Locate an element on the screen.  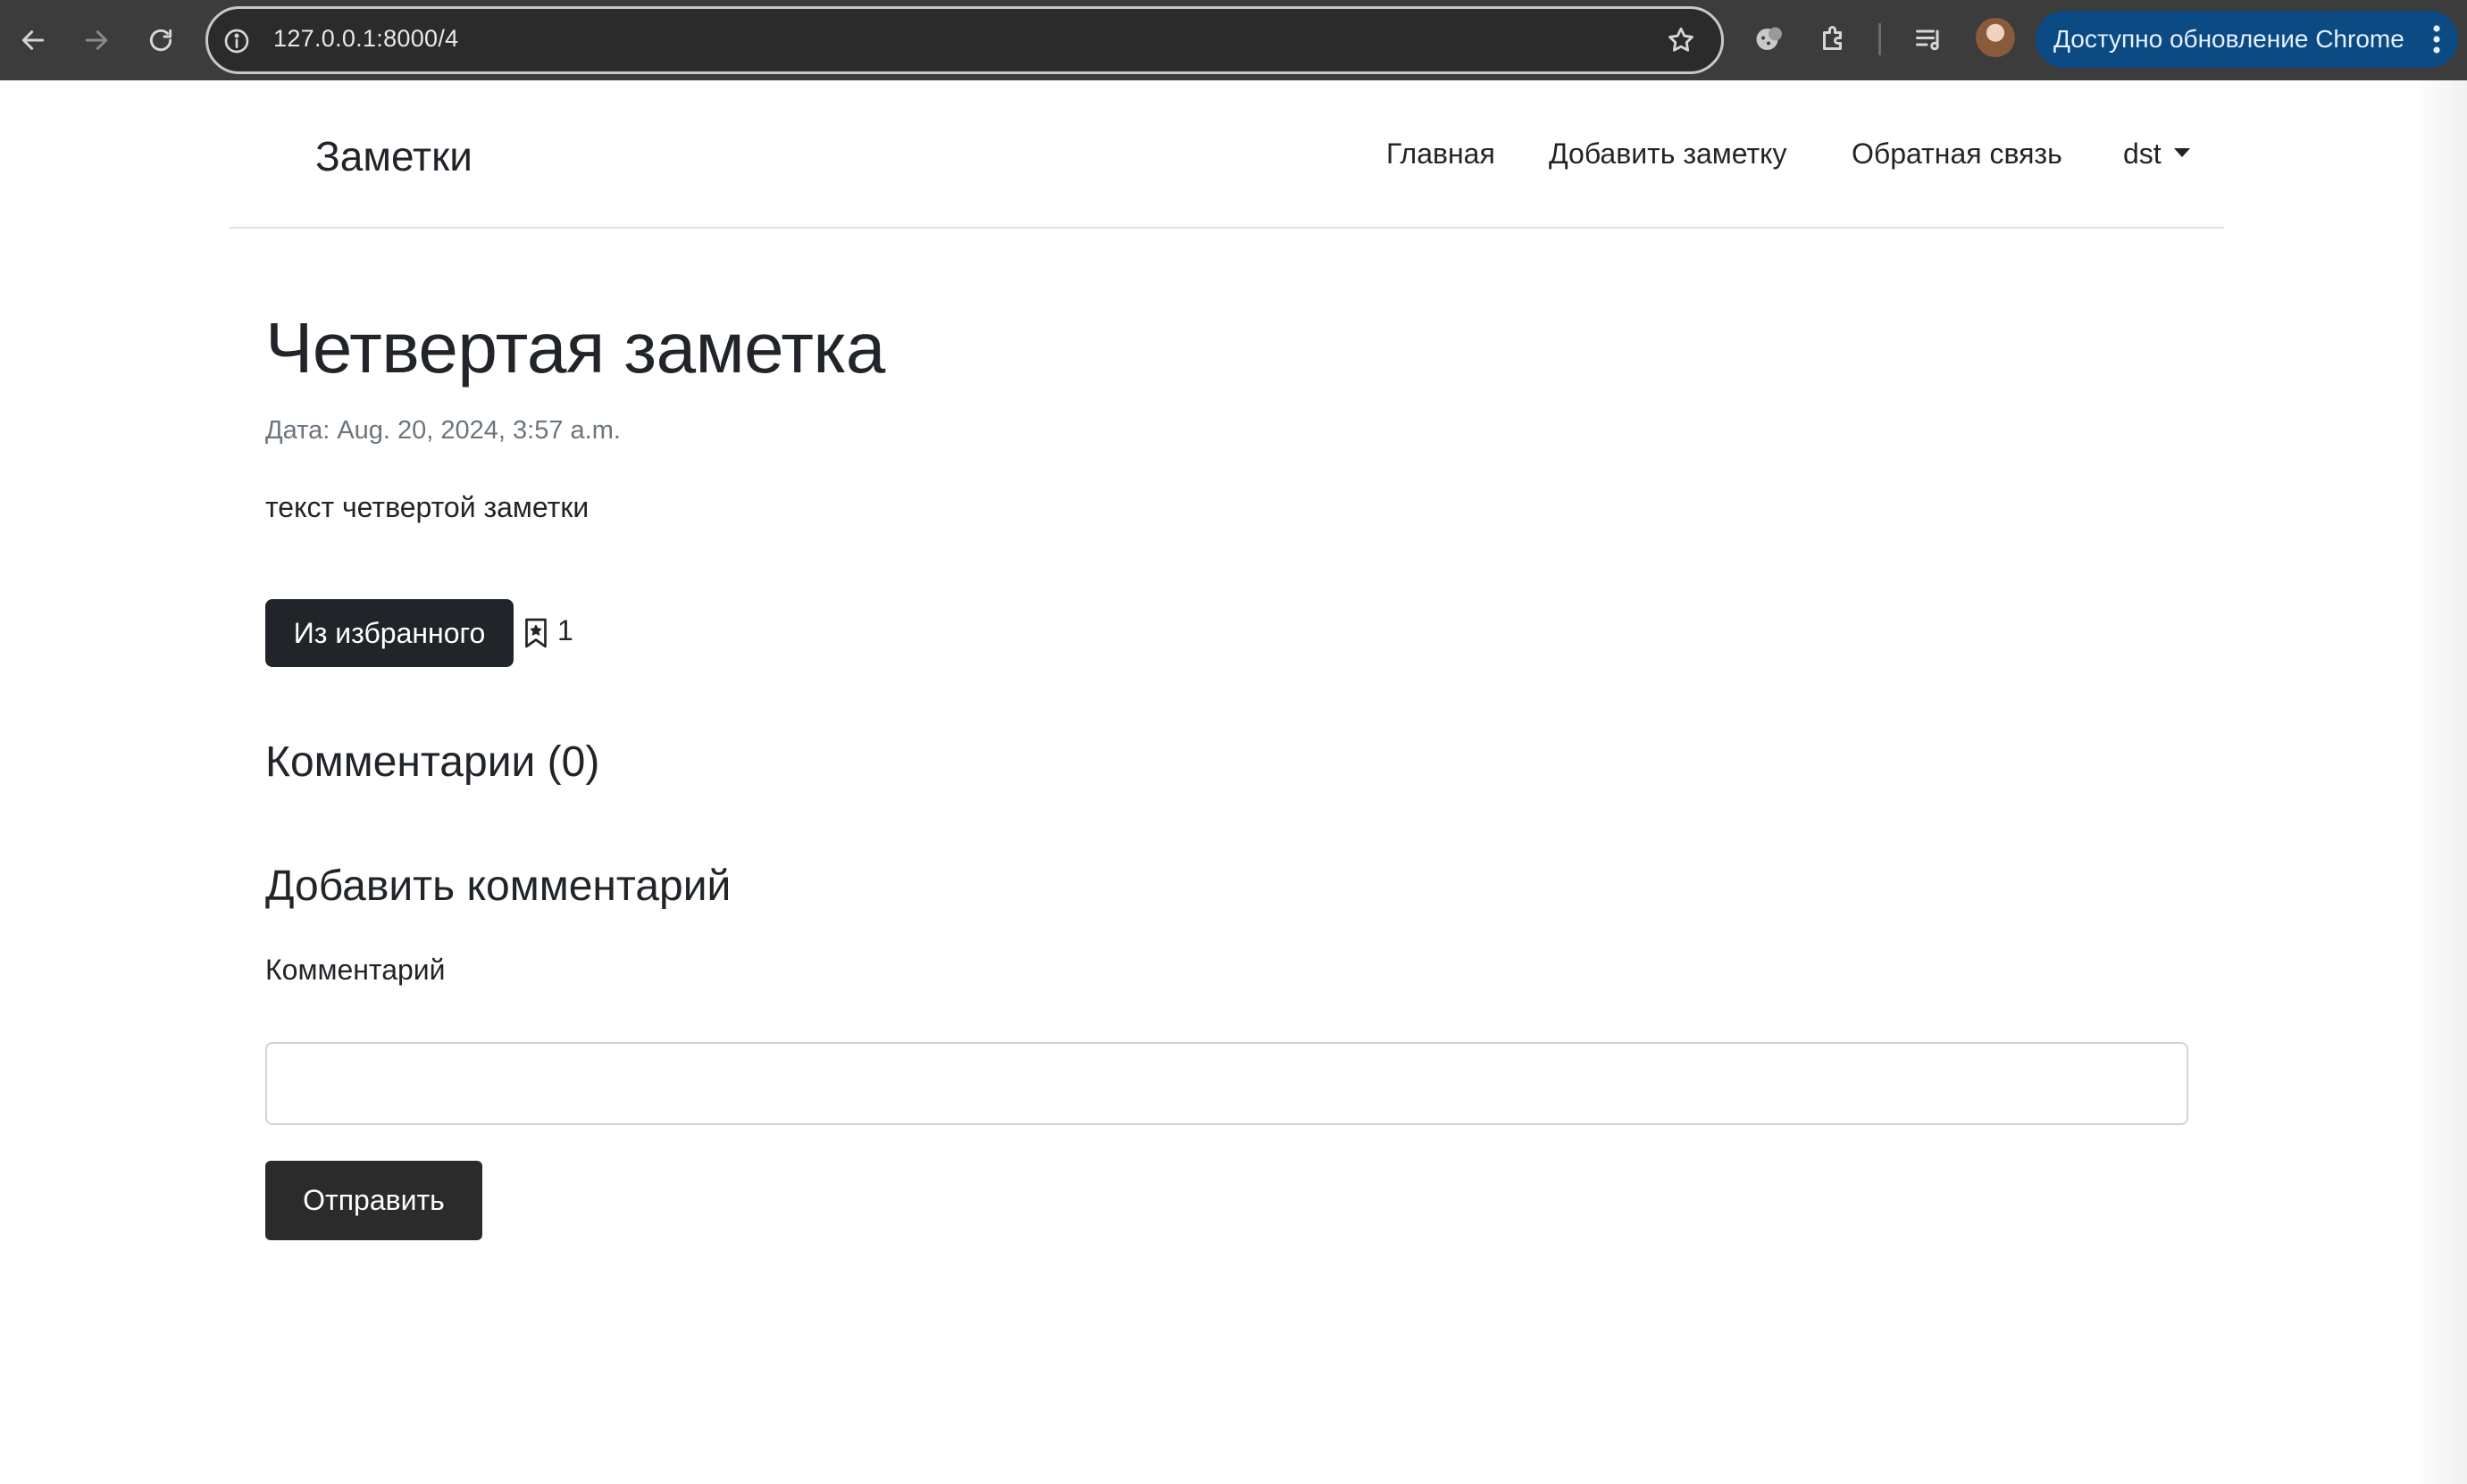
user-name: dst is located at coordinates (2142, 154).